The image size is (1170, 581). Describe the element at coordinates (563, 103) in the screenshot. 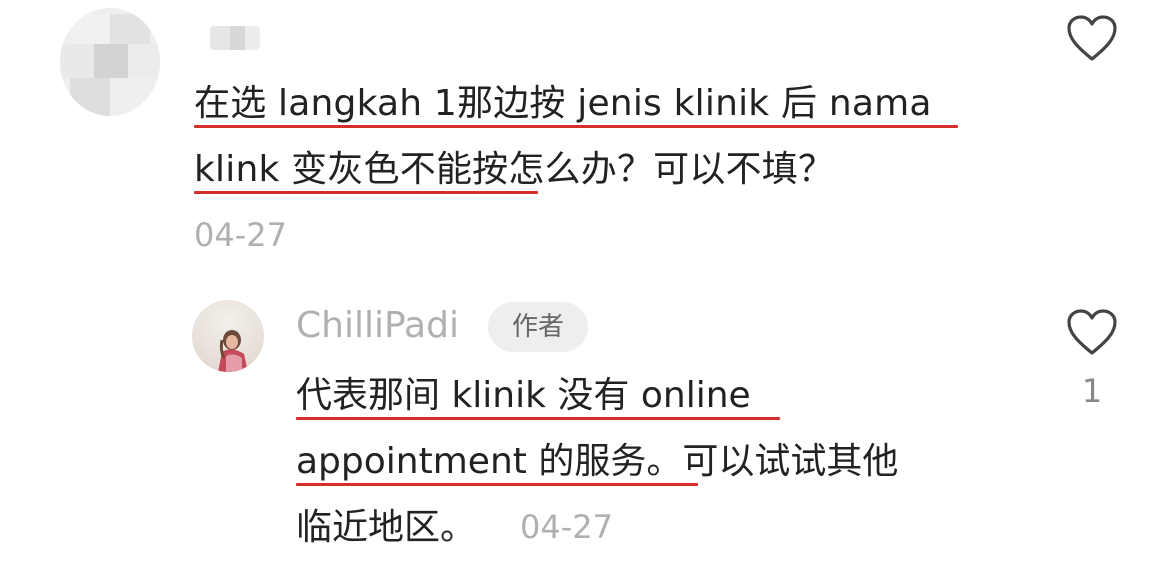

I see `comment-text-line-1: 在选 langkah 1那边按 jenis klinik 后 nama` at that location.